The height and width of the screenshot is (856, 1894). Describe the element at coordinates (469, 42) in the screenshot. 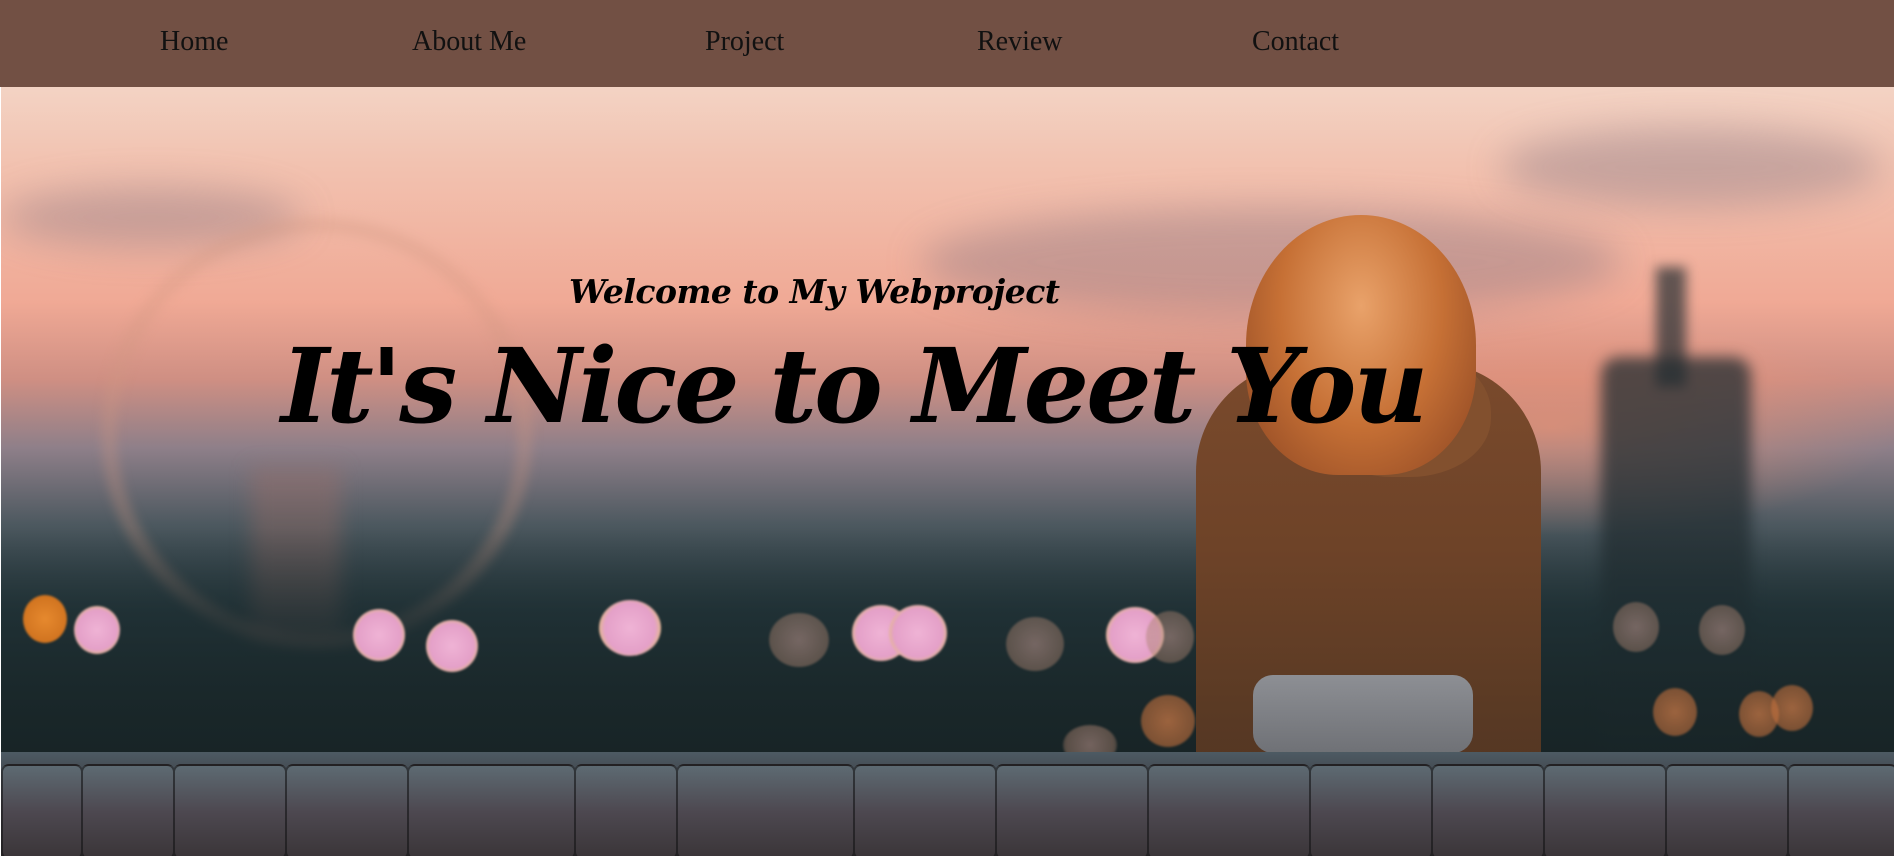

I see `nav-item-about-me: About Me` at that location.